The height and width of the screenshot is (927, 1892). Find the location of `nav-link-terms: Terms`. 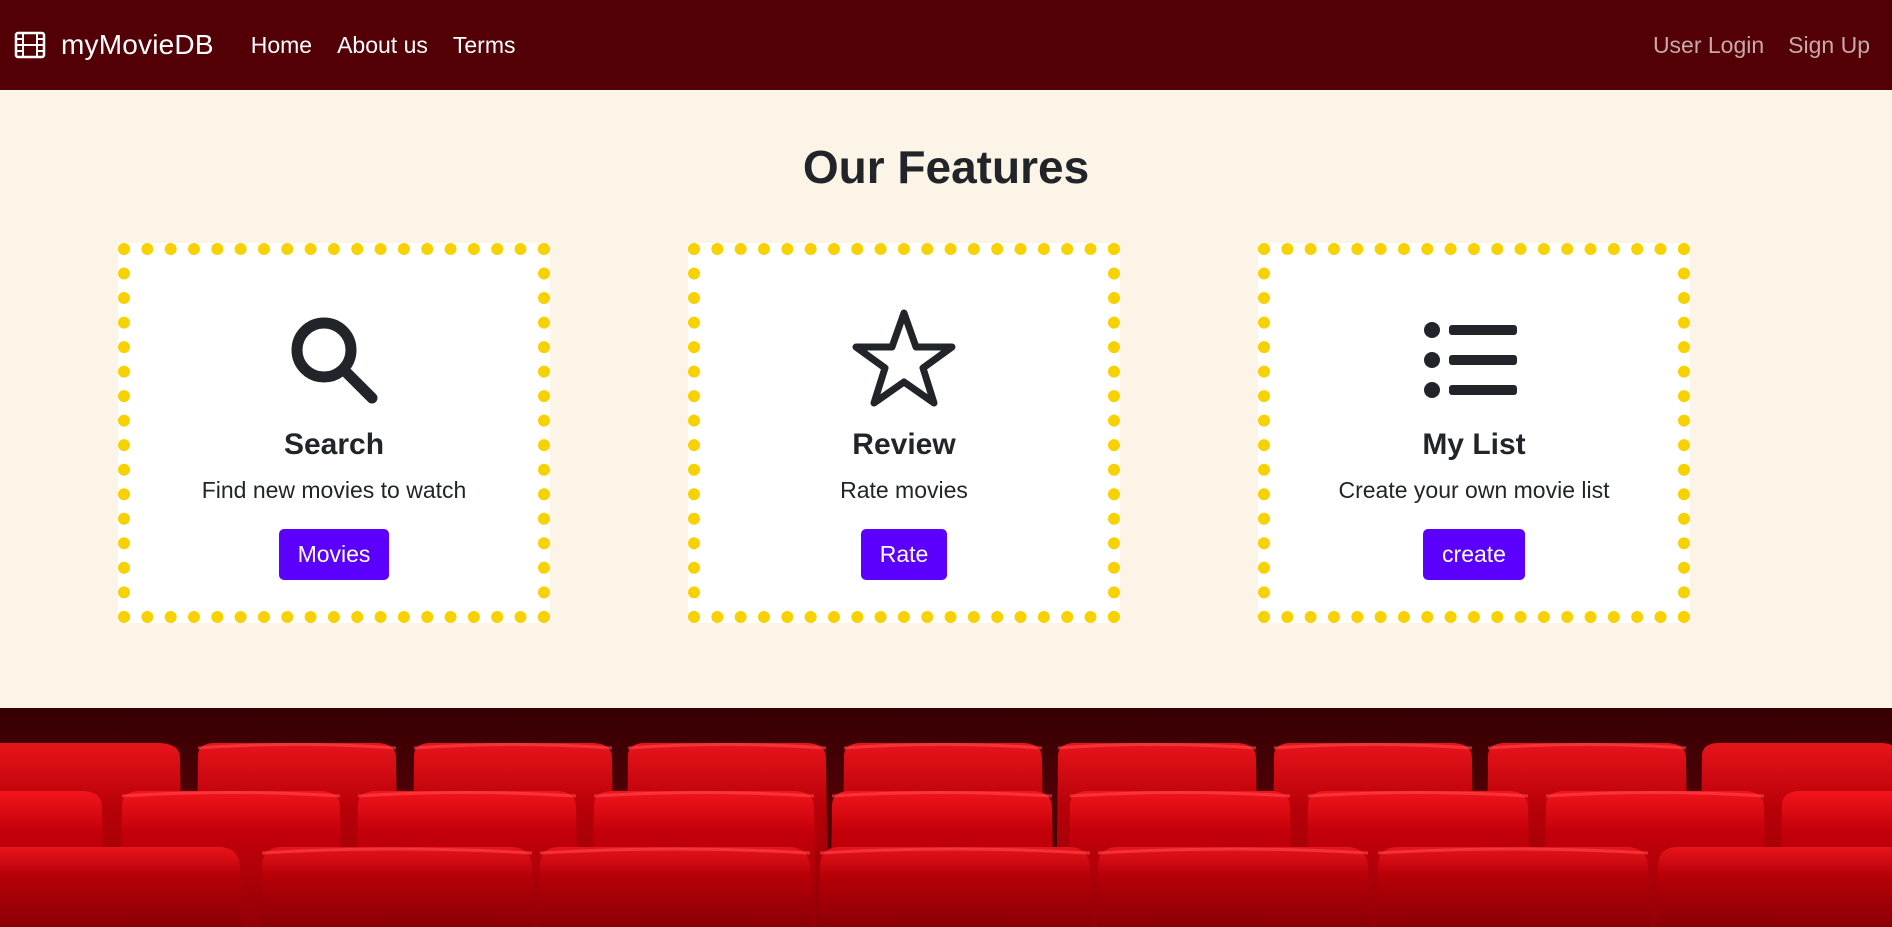

nav-link-terms: Terms is located at coordinates (484, 45).